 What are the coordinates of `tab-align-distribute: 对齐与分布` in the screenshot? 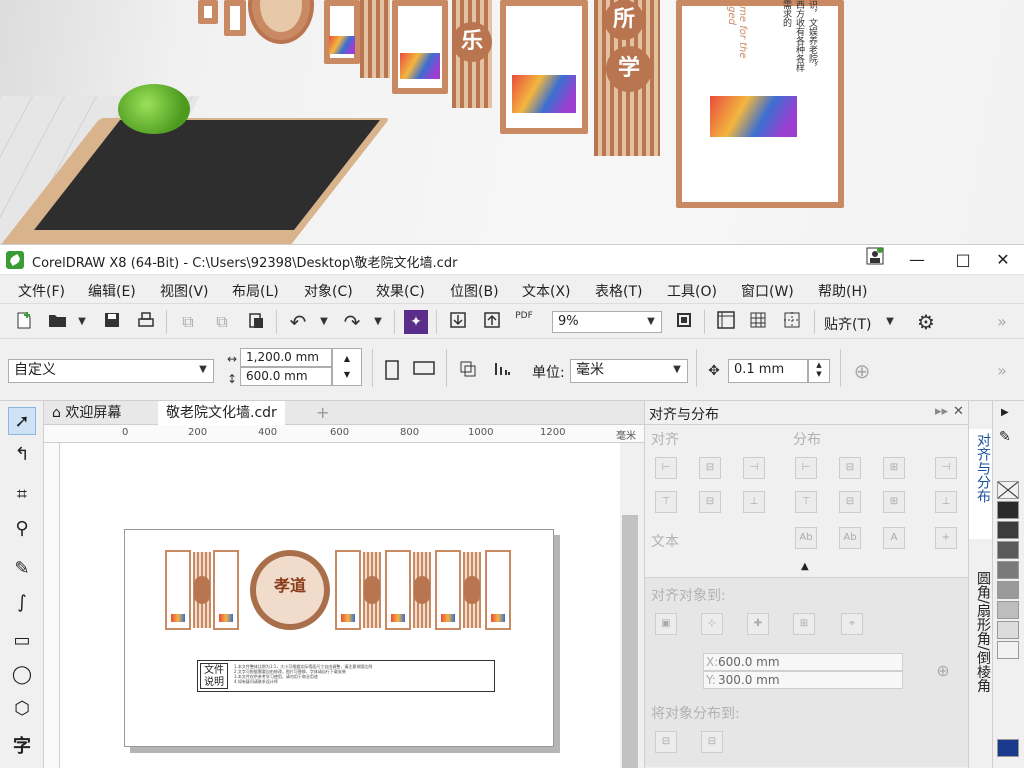 It's located at (981, 484).